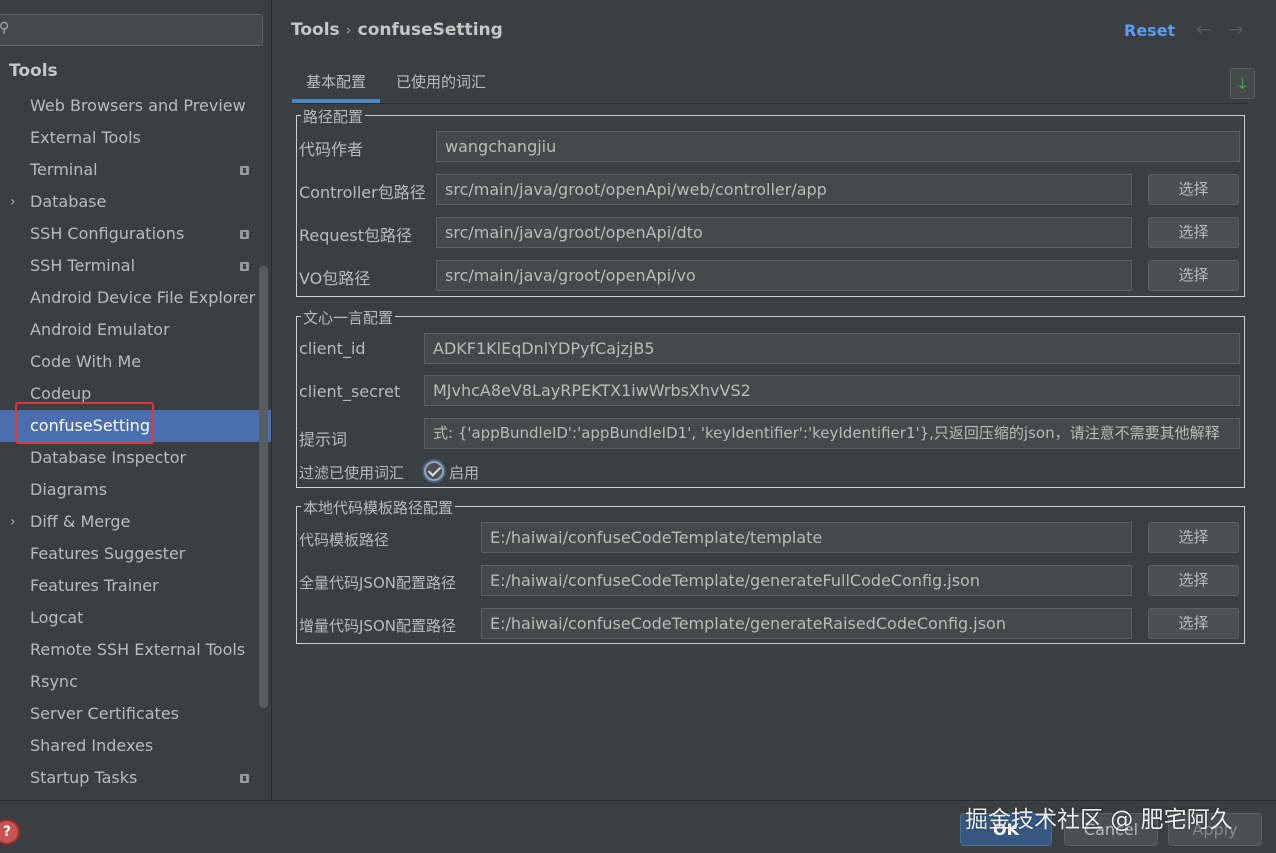 This screenshot has height=853, width=1276. Describe the element at coordinates (323, 439) in the screenshot. I see `prompt-label: 提示词` at that location.